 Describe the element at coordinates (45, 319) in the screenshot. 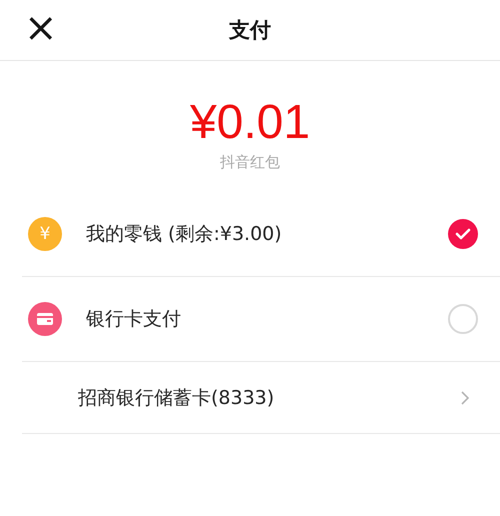

I see `card-icon` at that location.